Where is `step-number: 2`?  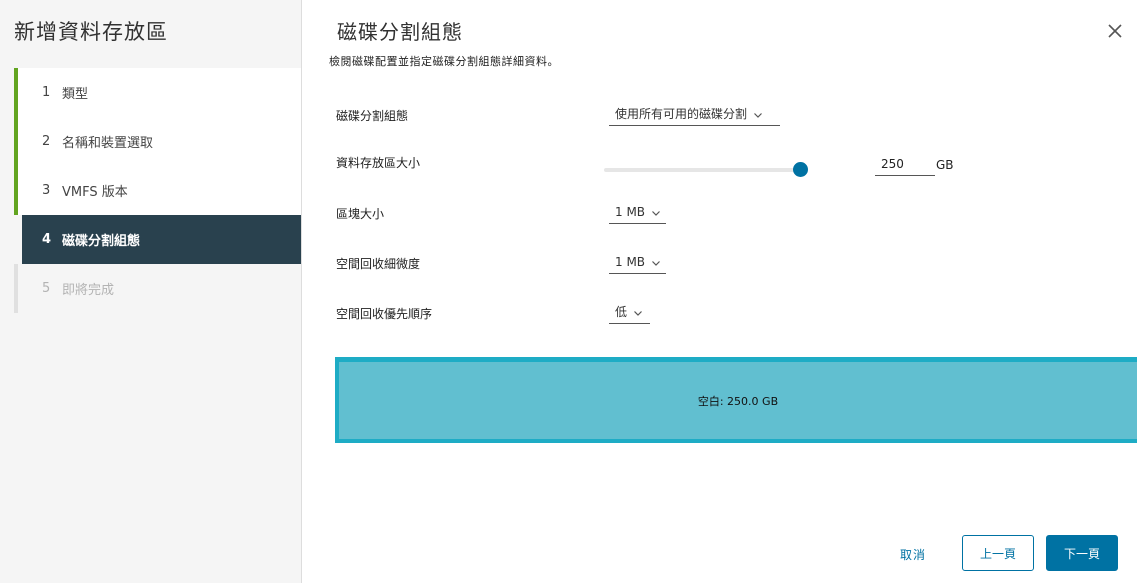 step-number: 2 is located at coordinates (46, 141).